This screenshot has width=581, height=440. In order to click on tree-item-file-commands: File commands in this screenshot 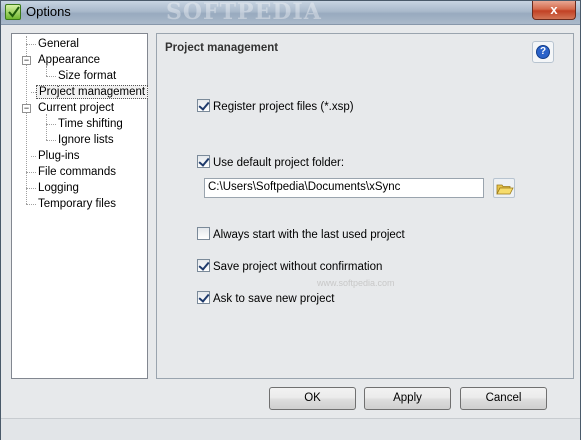, I will do `click(77, 172)`.